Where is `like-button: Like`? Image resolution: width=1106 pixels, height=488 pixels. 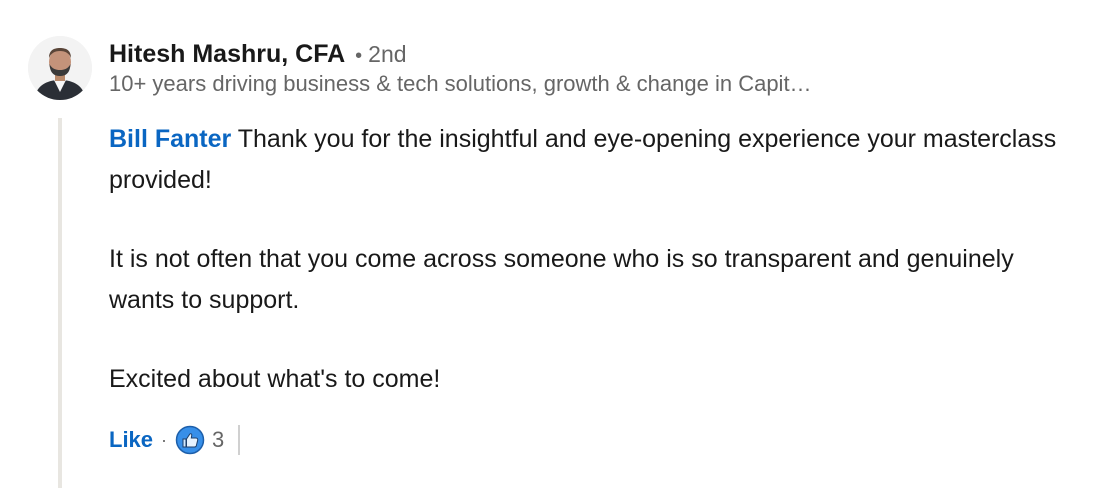
like-button: Like is located at coordinates (131, 440).